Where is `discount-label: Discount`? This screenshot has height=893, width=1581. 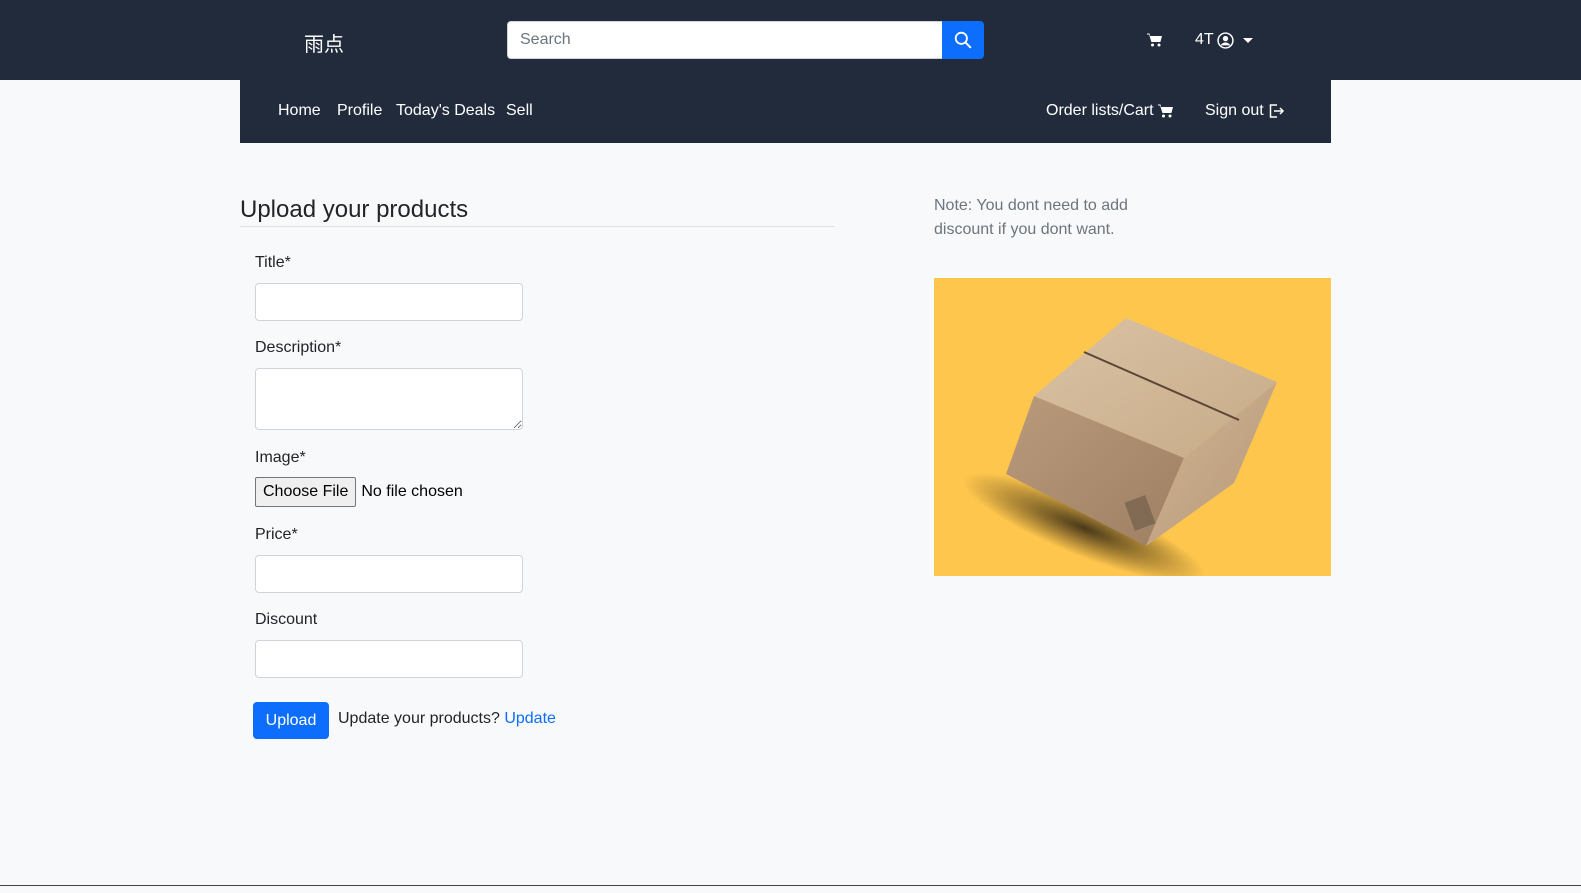
discount-label: Discount is located at coordinates (286, 619).